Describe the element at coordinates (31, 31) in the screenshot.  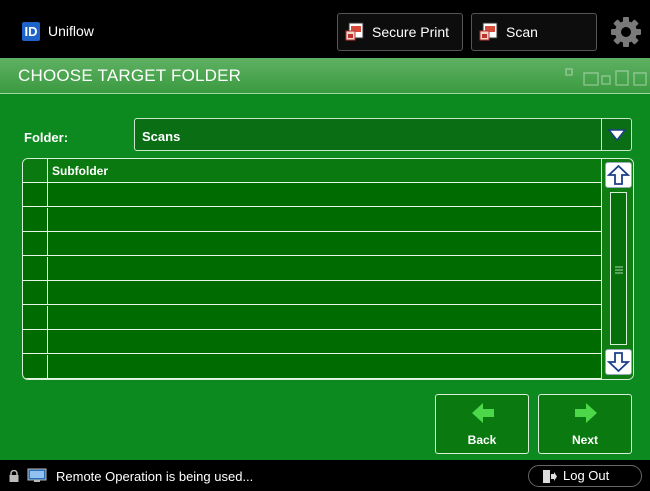
I see `uniflow-logo-icon: ID` at that location.